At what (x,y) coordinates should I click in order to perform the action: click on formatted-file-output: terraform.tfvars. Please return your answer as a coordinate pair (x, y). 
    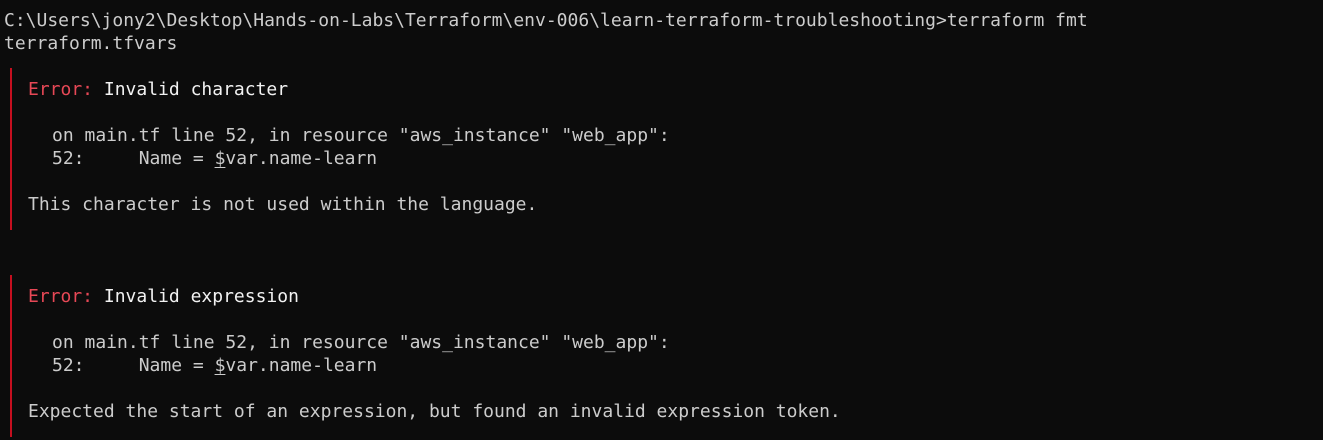
    Looking at the image, I should click on (91, 43).